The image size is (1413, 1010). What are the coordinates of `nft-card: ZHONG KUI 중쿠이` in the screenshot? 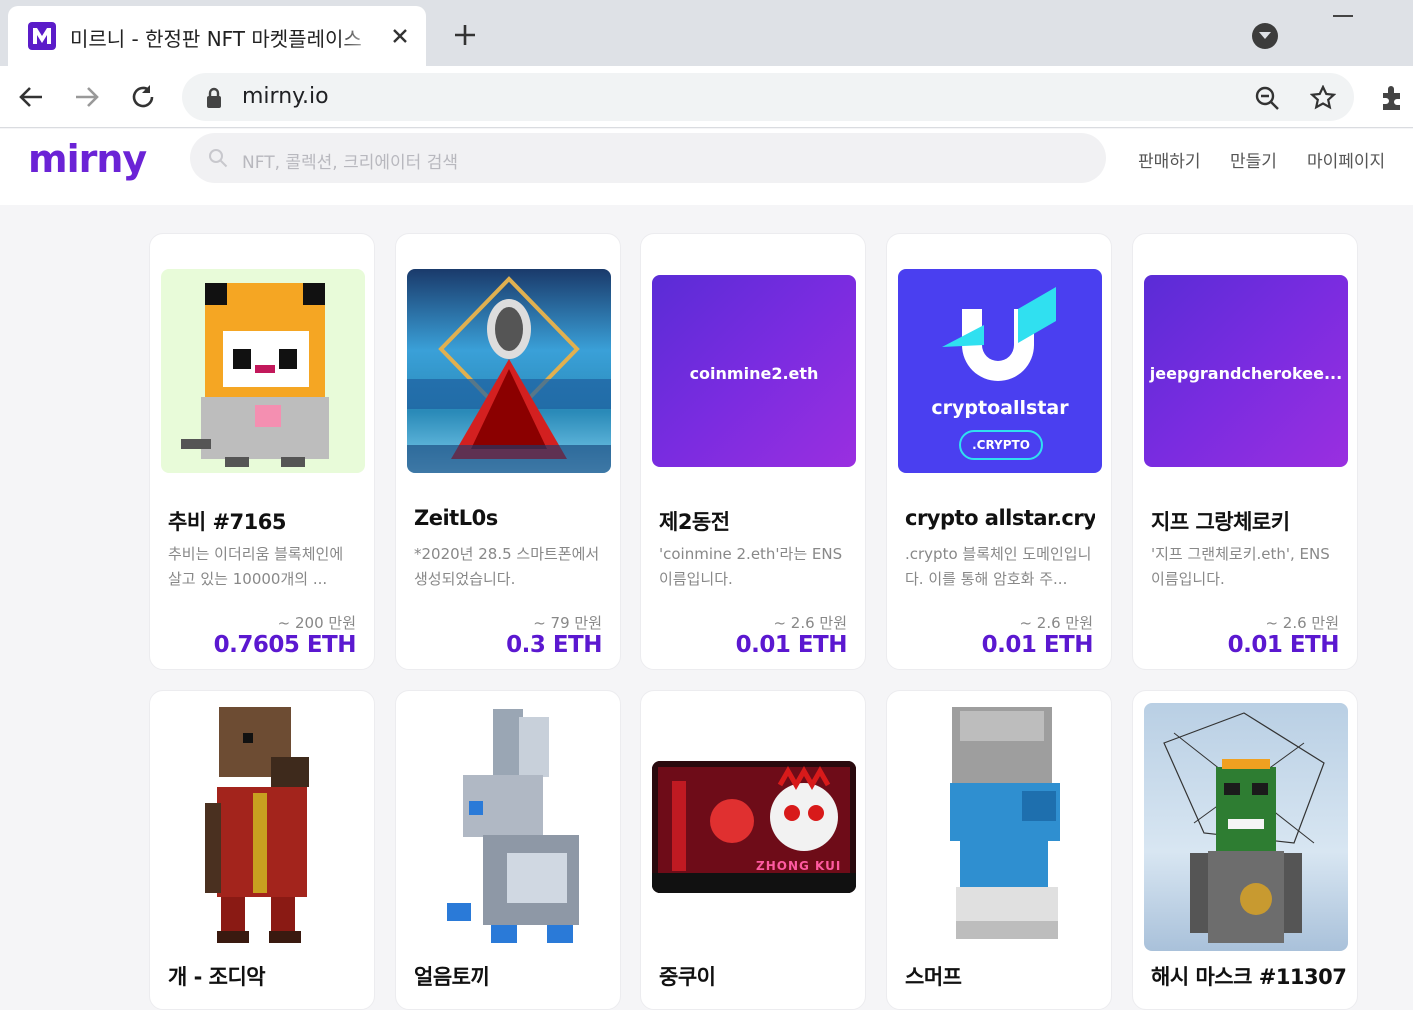 It's located at (753, 850).